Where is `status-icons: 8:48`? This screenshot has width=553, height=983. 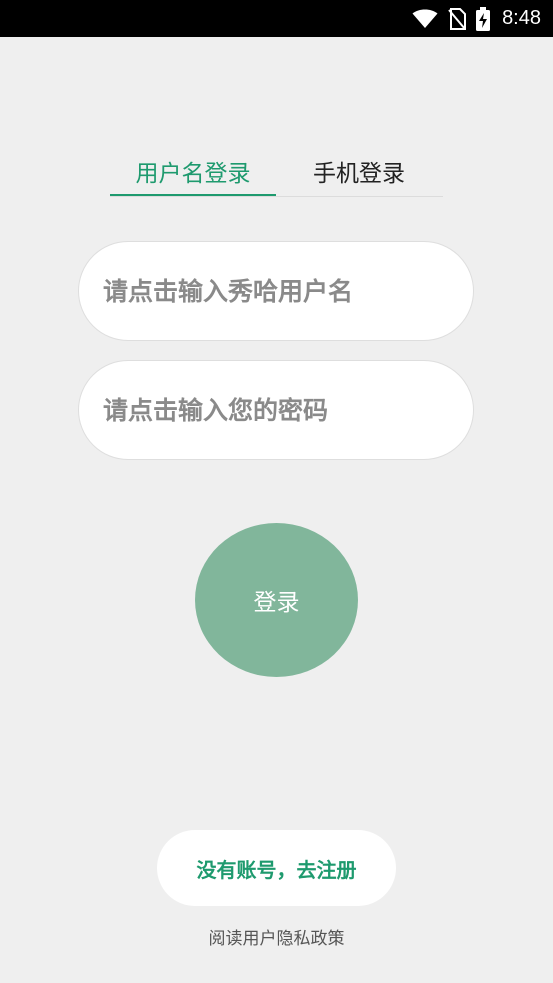 status-icons: 8:48 is located at coordinates (476, 18).